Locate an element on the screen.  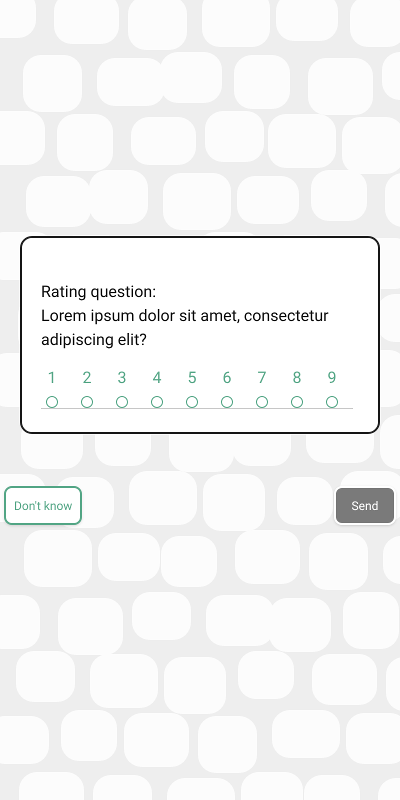
rating-option: 6 is located at coordinates (227, 388).